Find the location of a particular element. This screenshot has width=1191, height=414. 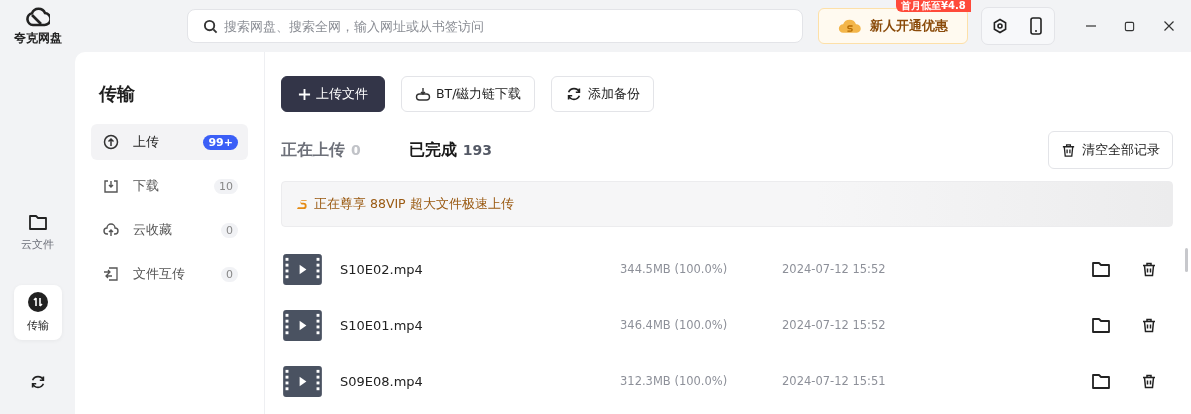

nav-label: 上传 is located at coordinates (146, 142).